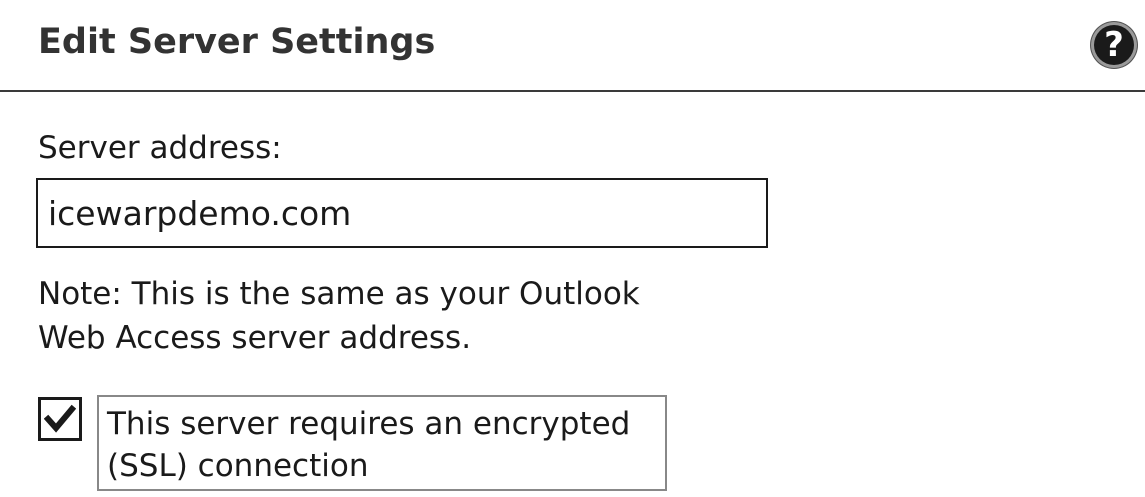 Image resolution: width=1145 pixels, height=497 pixels. I want to click on server-address-input, so click(402, 213).